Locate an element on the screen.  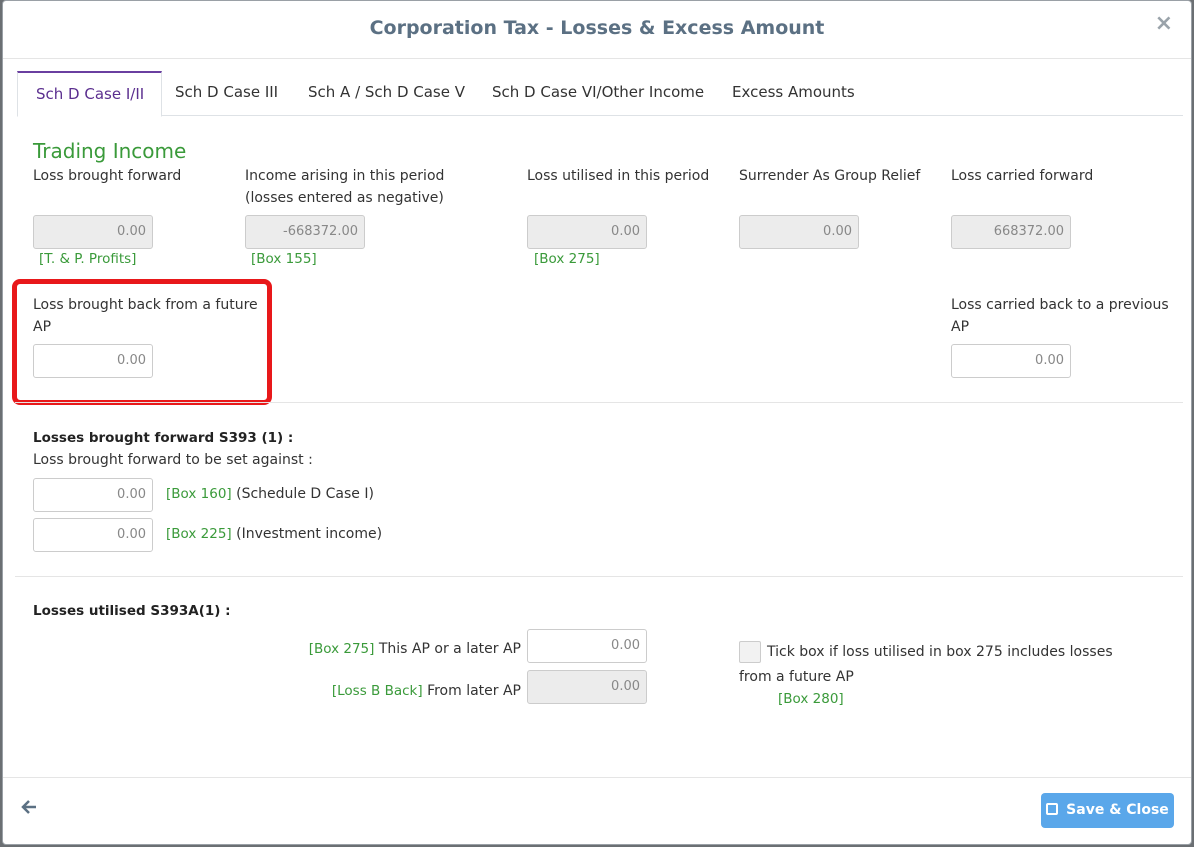
tab-sch-d-case-vi: Sch D Case VI/Other Income is located at coordinates (598, 93).